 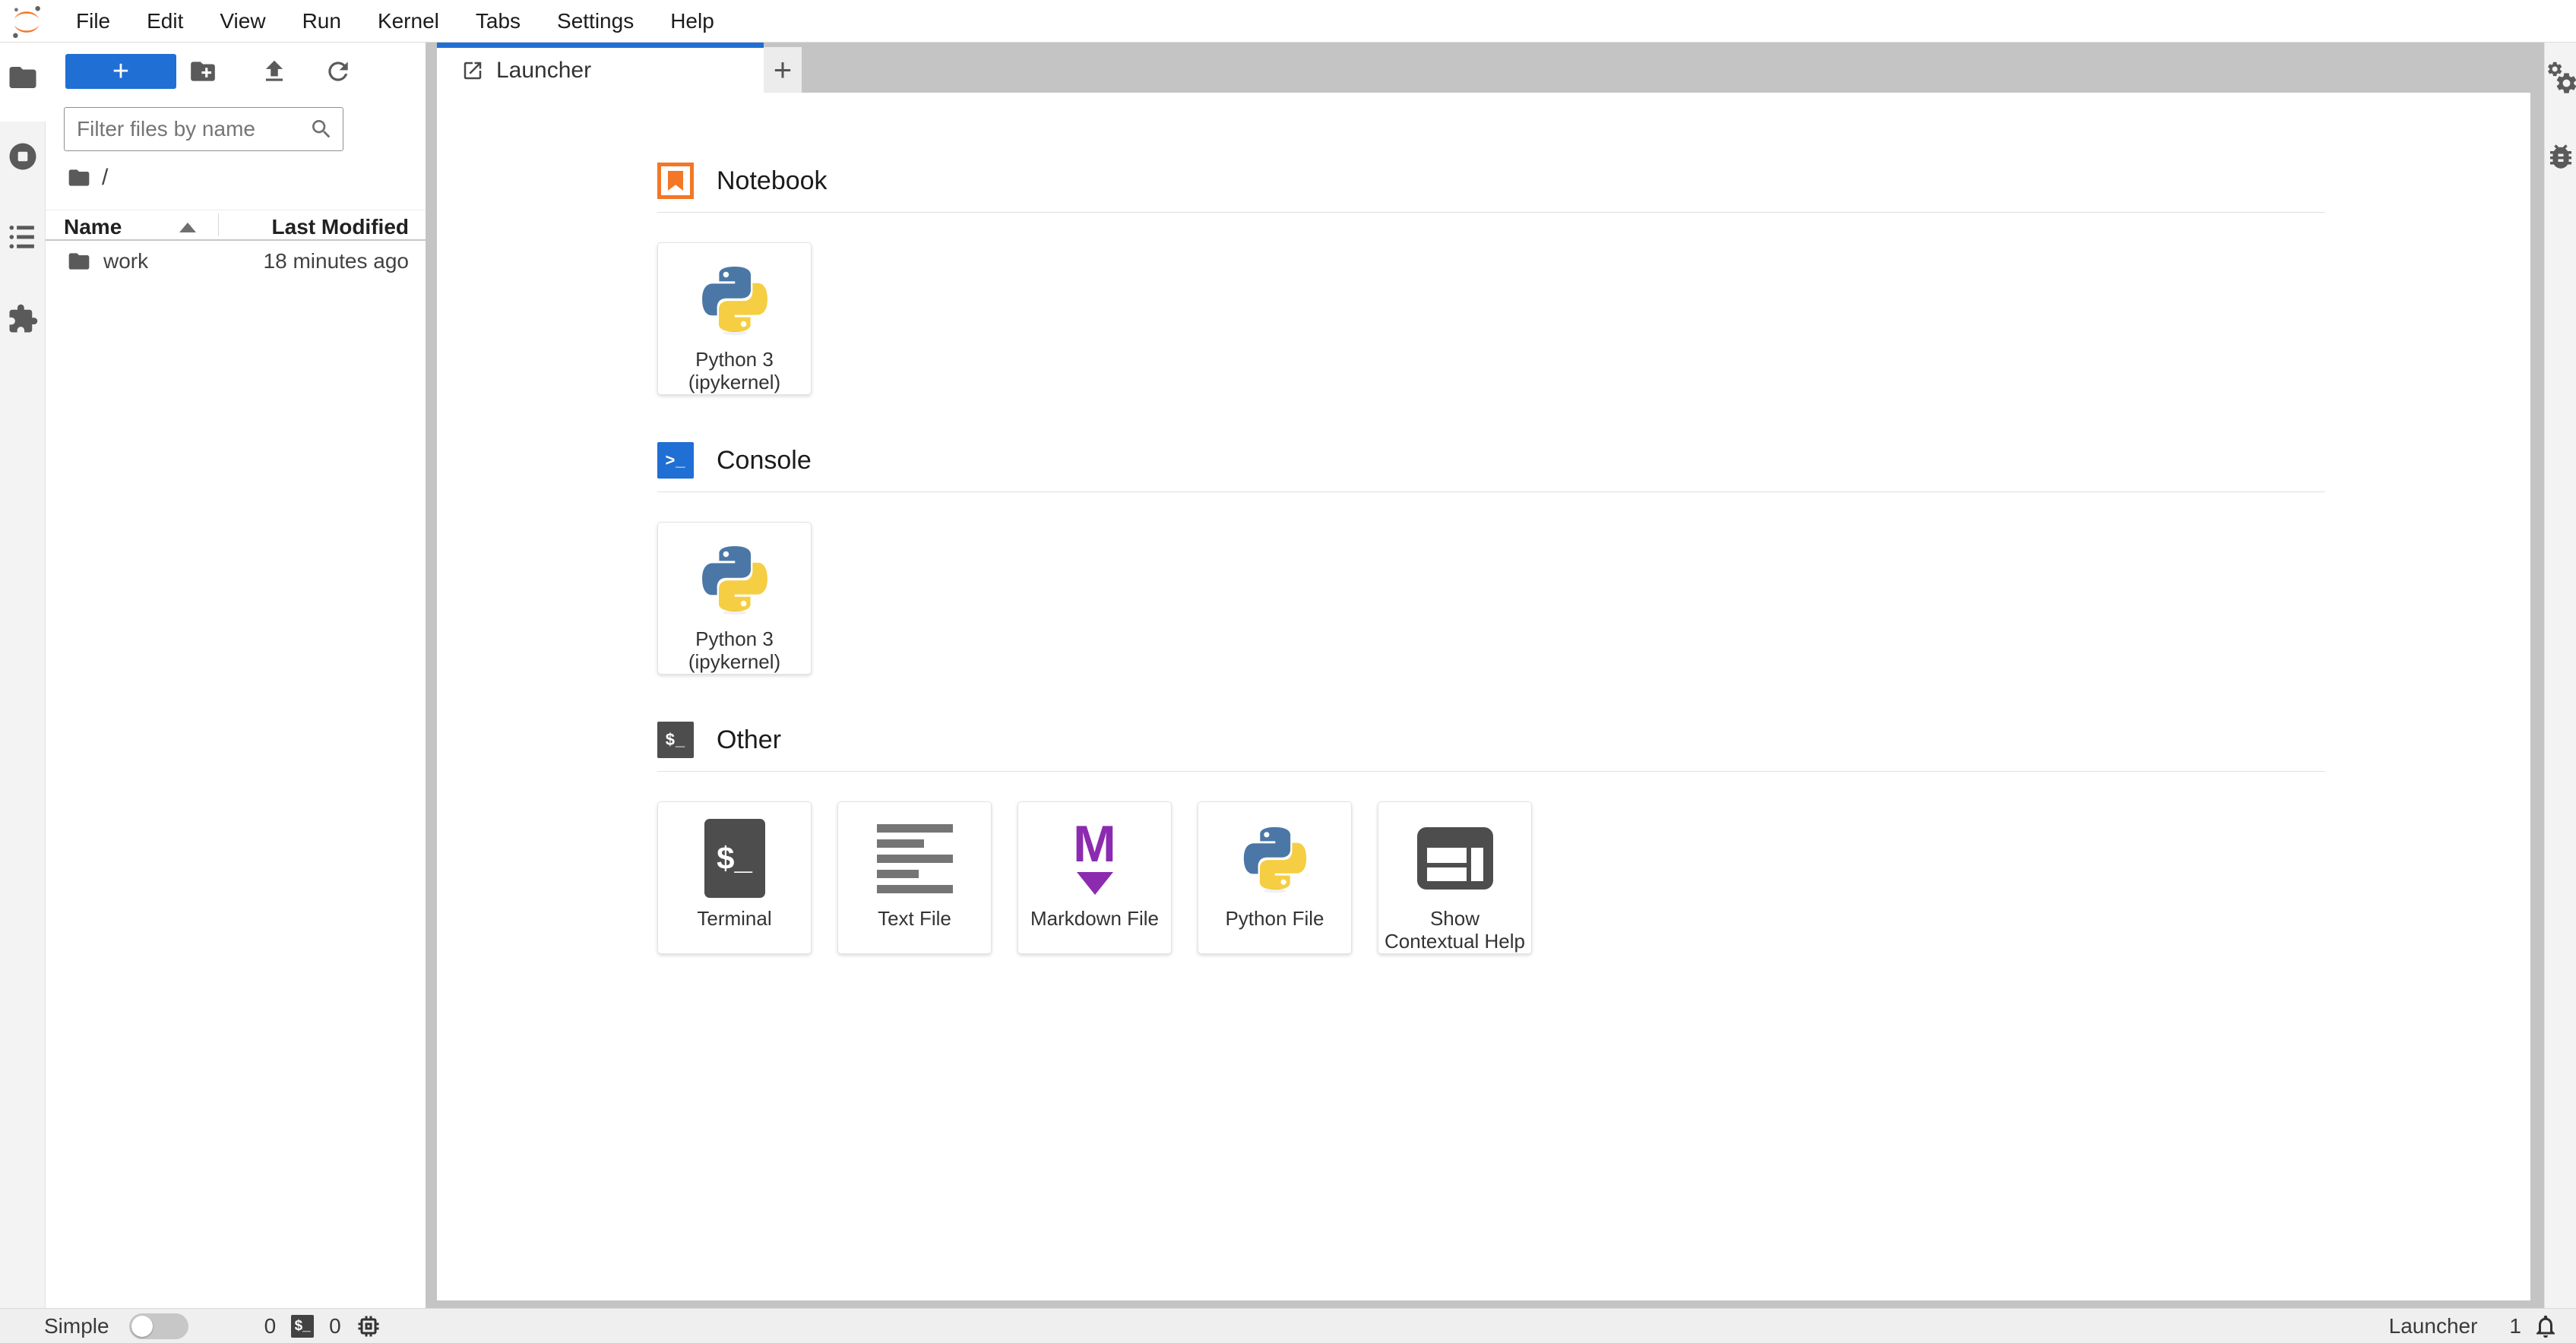 I want to click on breadcrumb: /, so click(x=87, y=178).